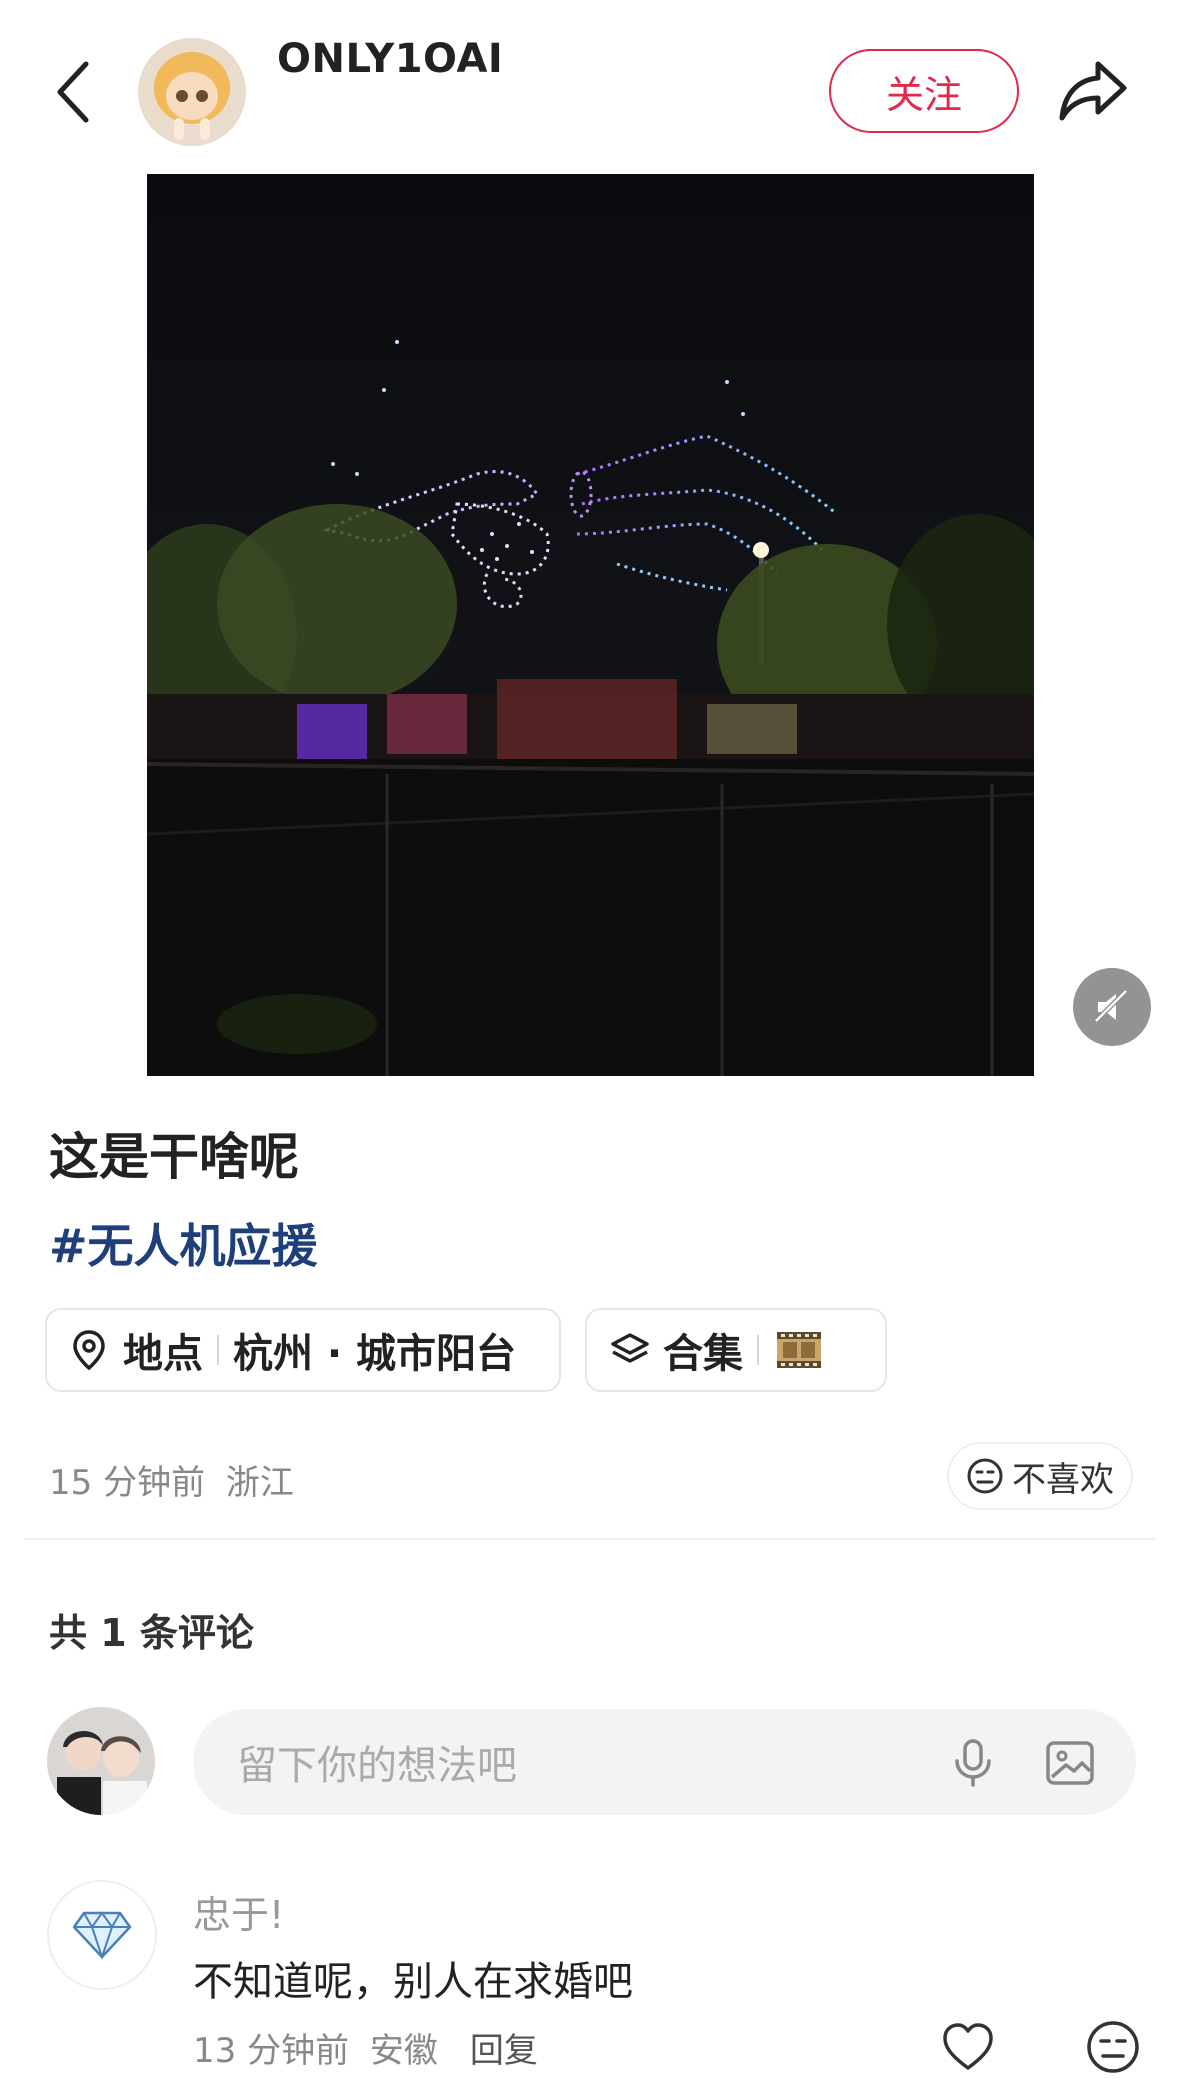 The image size is (1179, 2087). I want to click on diamond-icon, so click(102, 1936).